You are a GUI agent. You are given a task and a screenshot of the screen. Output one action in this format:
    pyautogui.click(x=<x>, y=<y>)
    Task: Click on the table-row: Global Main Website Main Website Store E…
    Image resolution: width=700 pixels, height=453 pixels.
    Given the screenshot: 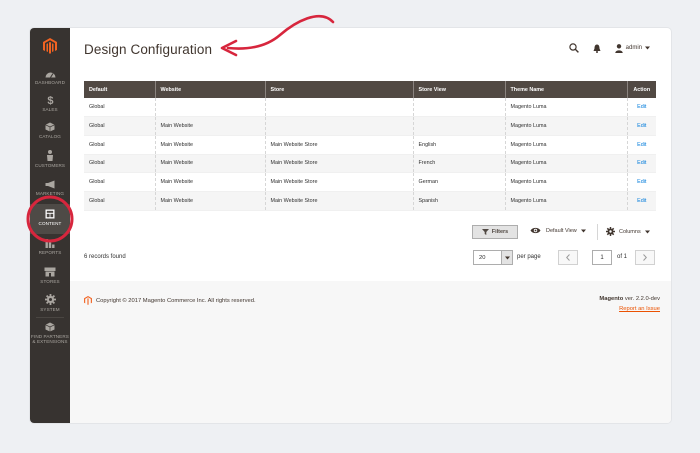 What is the action you would take?
    pyautogui.click(x=370, y=145)
    